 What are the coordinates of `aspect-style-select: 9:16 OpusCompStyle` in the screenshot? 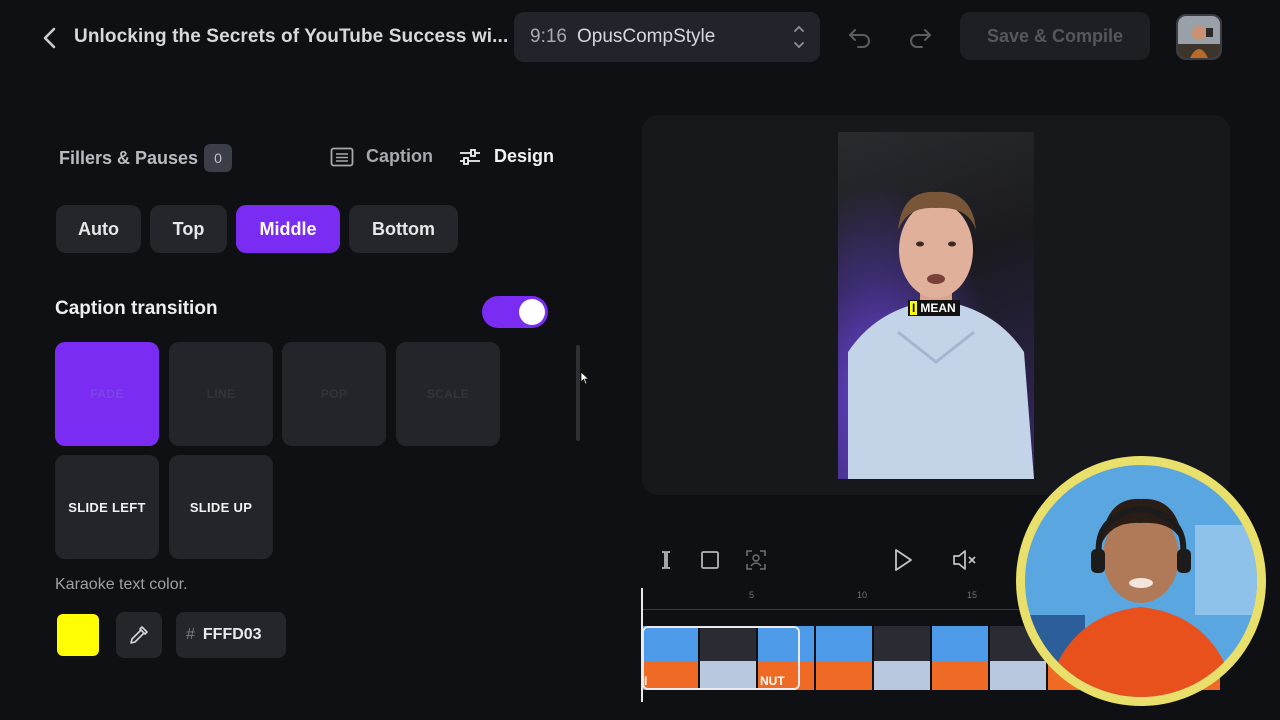 It's located at (667, 37).